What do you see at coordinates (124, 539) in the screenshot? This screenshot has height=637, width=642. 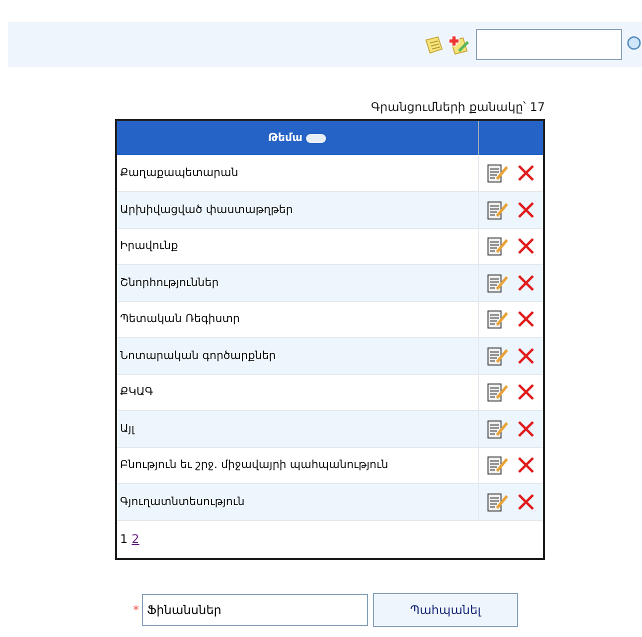 I see `current-page: 1` at bounding box center [124, 539].